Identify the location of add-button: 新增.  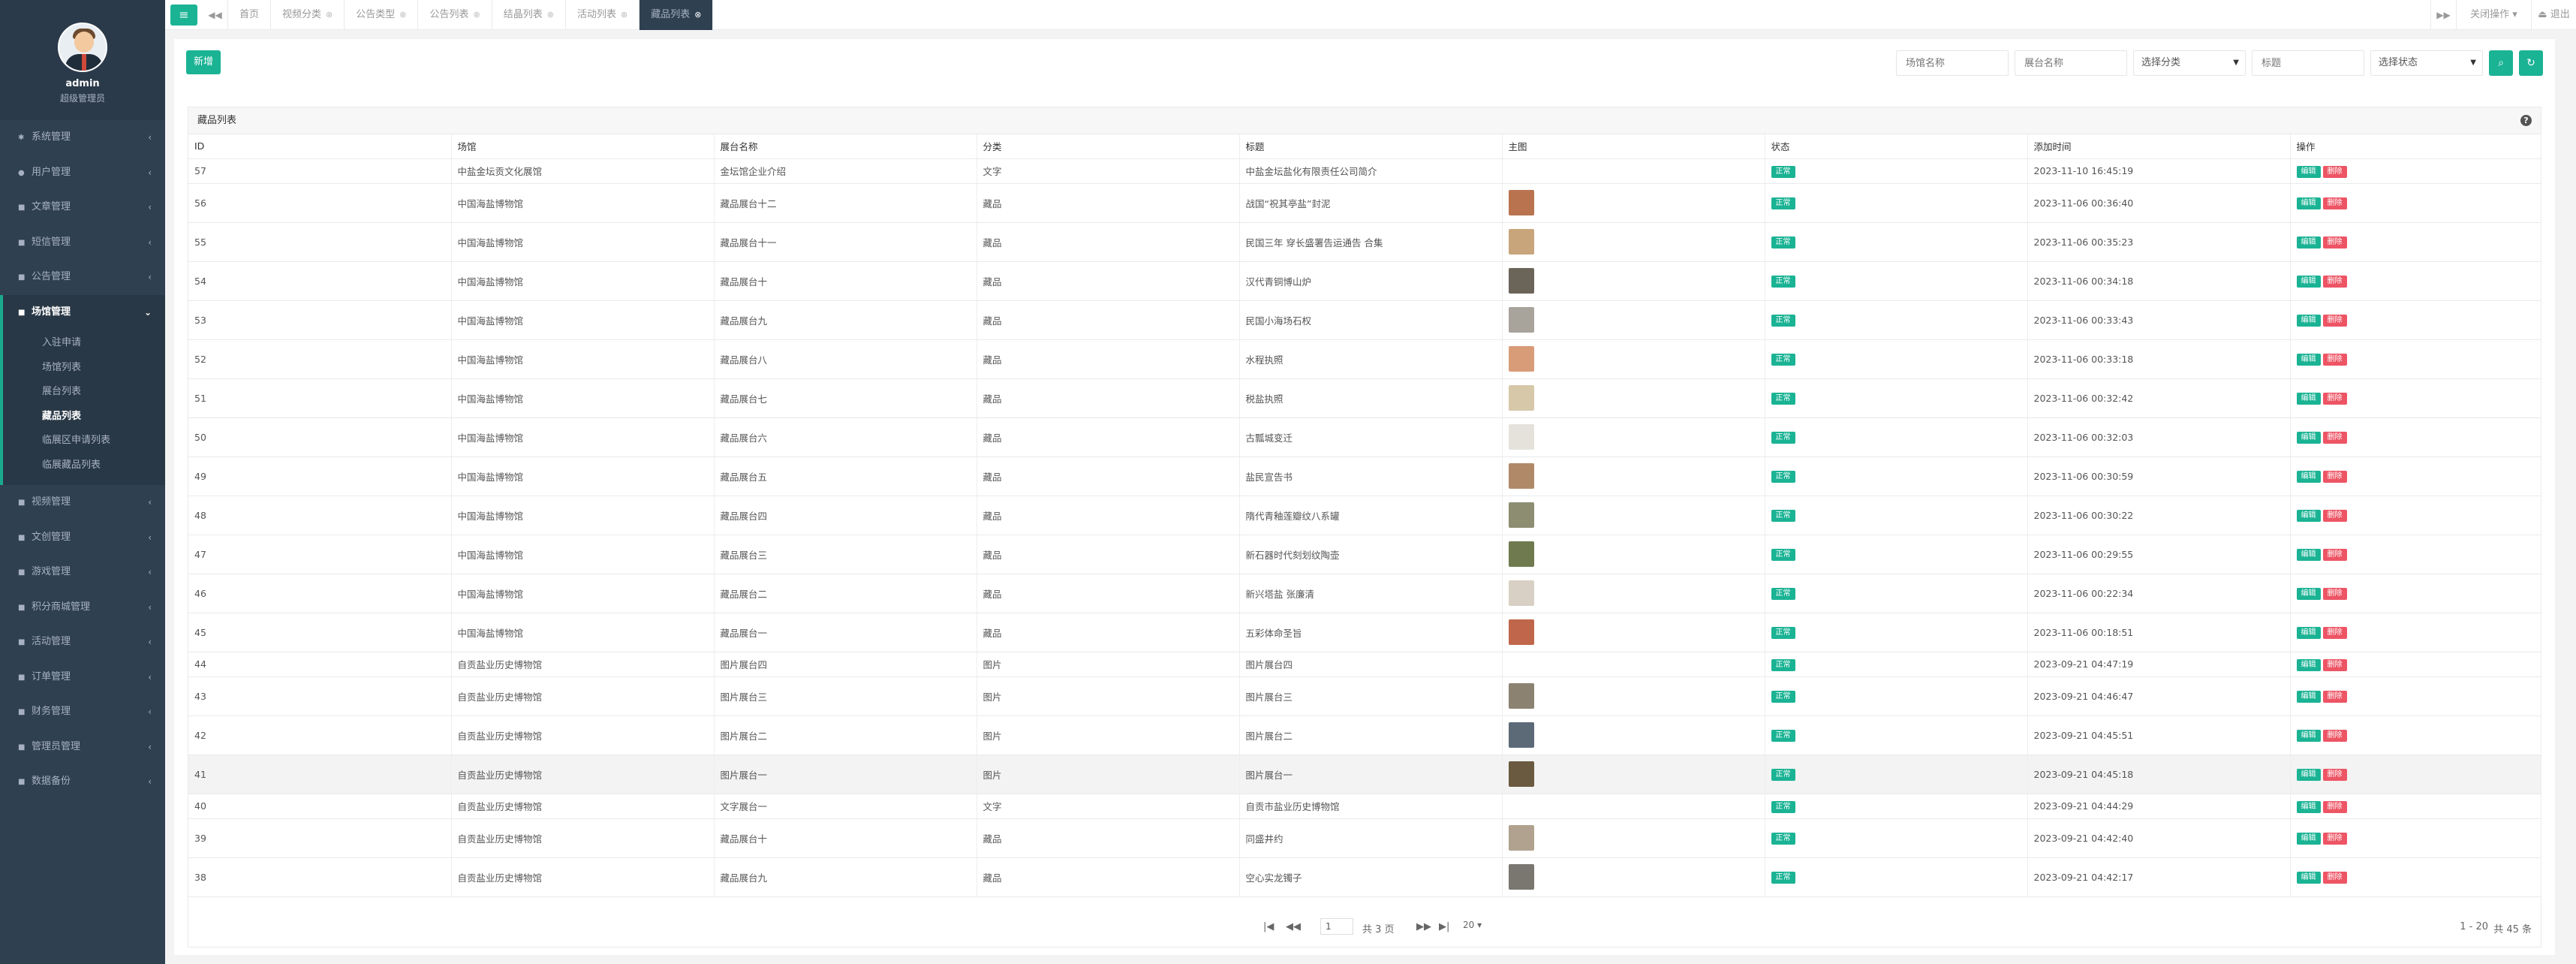
(203, 62).